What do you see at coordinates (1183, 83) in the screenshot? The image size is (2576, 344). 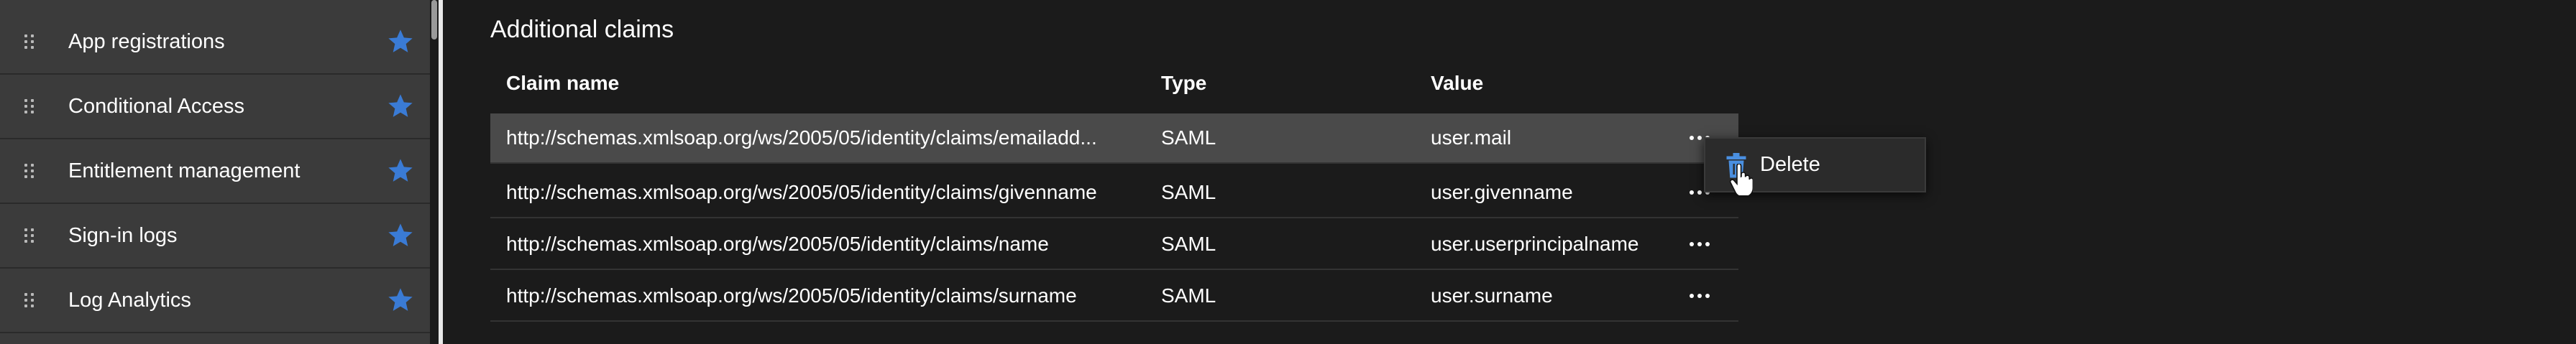 I see `column-header-type: Type` at bounding box center [1183, 83].